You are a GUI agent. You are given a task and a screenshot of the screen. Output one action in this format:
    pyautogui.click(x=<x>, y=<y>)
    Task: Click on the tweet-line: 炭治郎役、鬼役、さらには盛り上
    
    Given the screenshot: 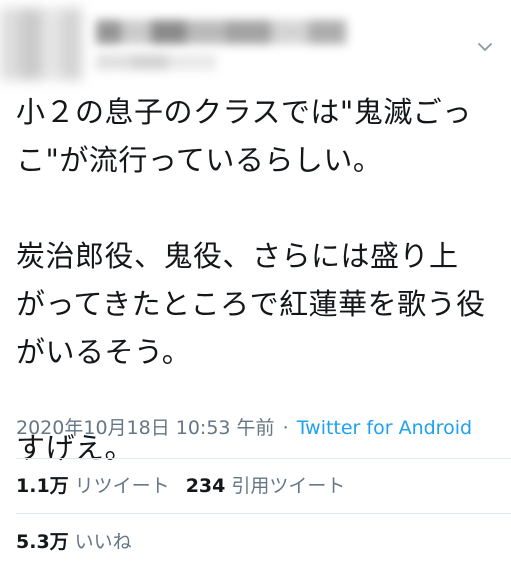 What is the action you would take?
    pyautogui.click(x=237, y=256)
    